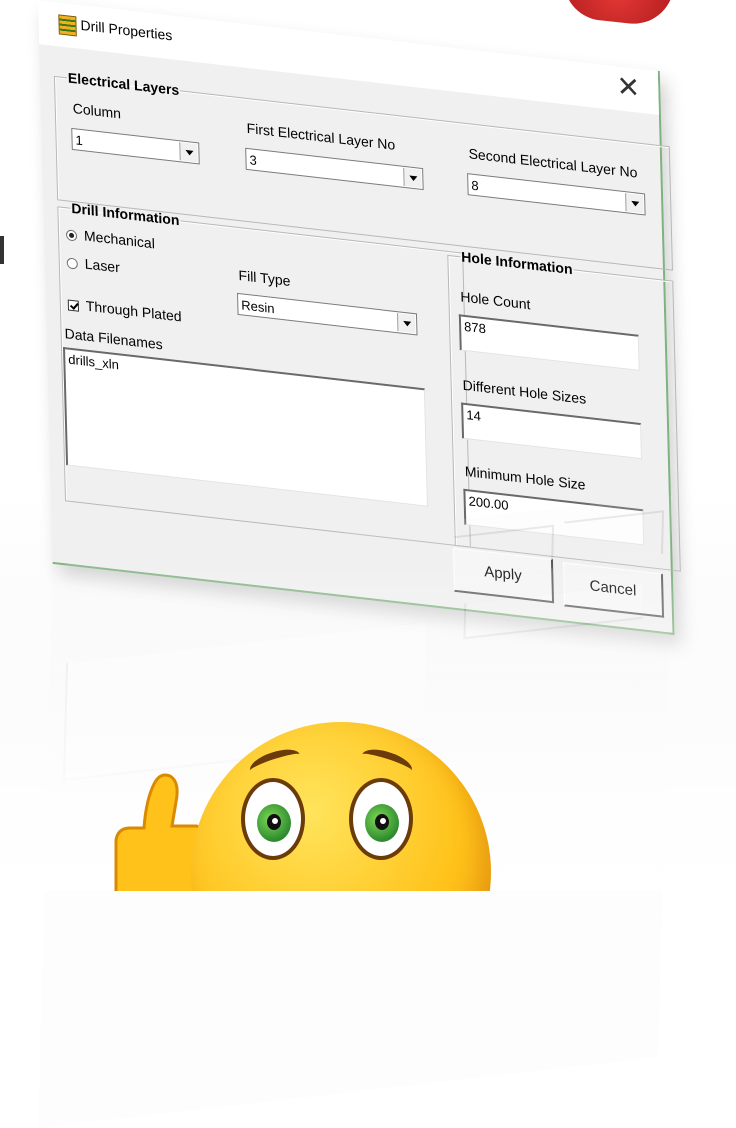 This screenshot has height=1128, width=736. I want to click on window-title: Drill Properties, so click(126, 30).